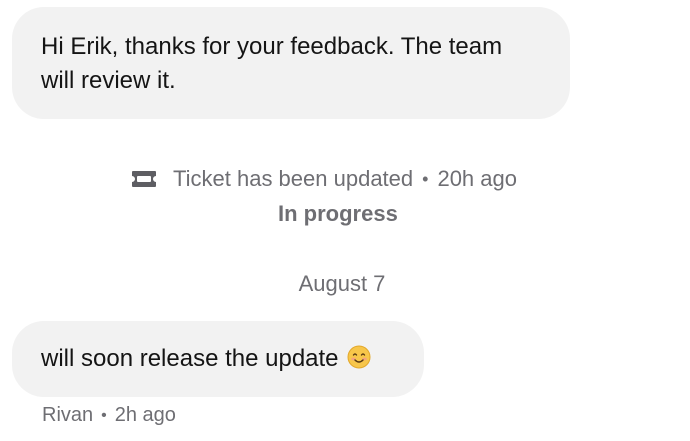  I want to click on smiling-face-emoji-icon, so click(359, 357).